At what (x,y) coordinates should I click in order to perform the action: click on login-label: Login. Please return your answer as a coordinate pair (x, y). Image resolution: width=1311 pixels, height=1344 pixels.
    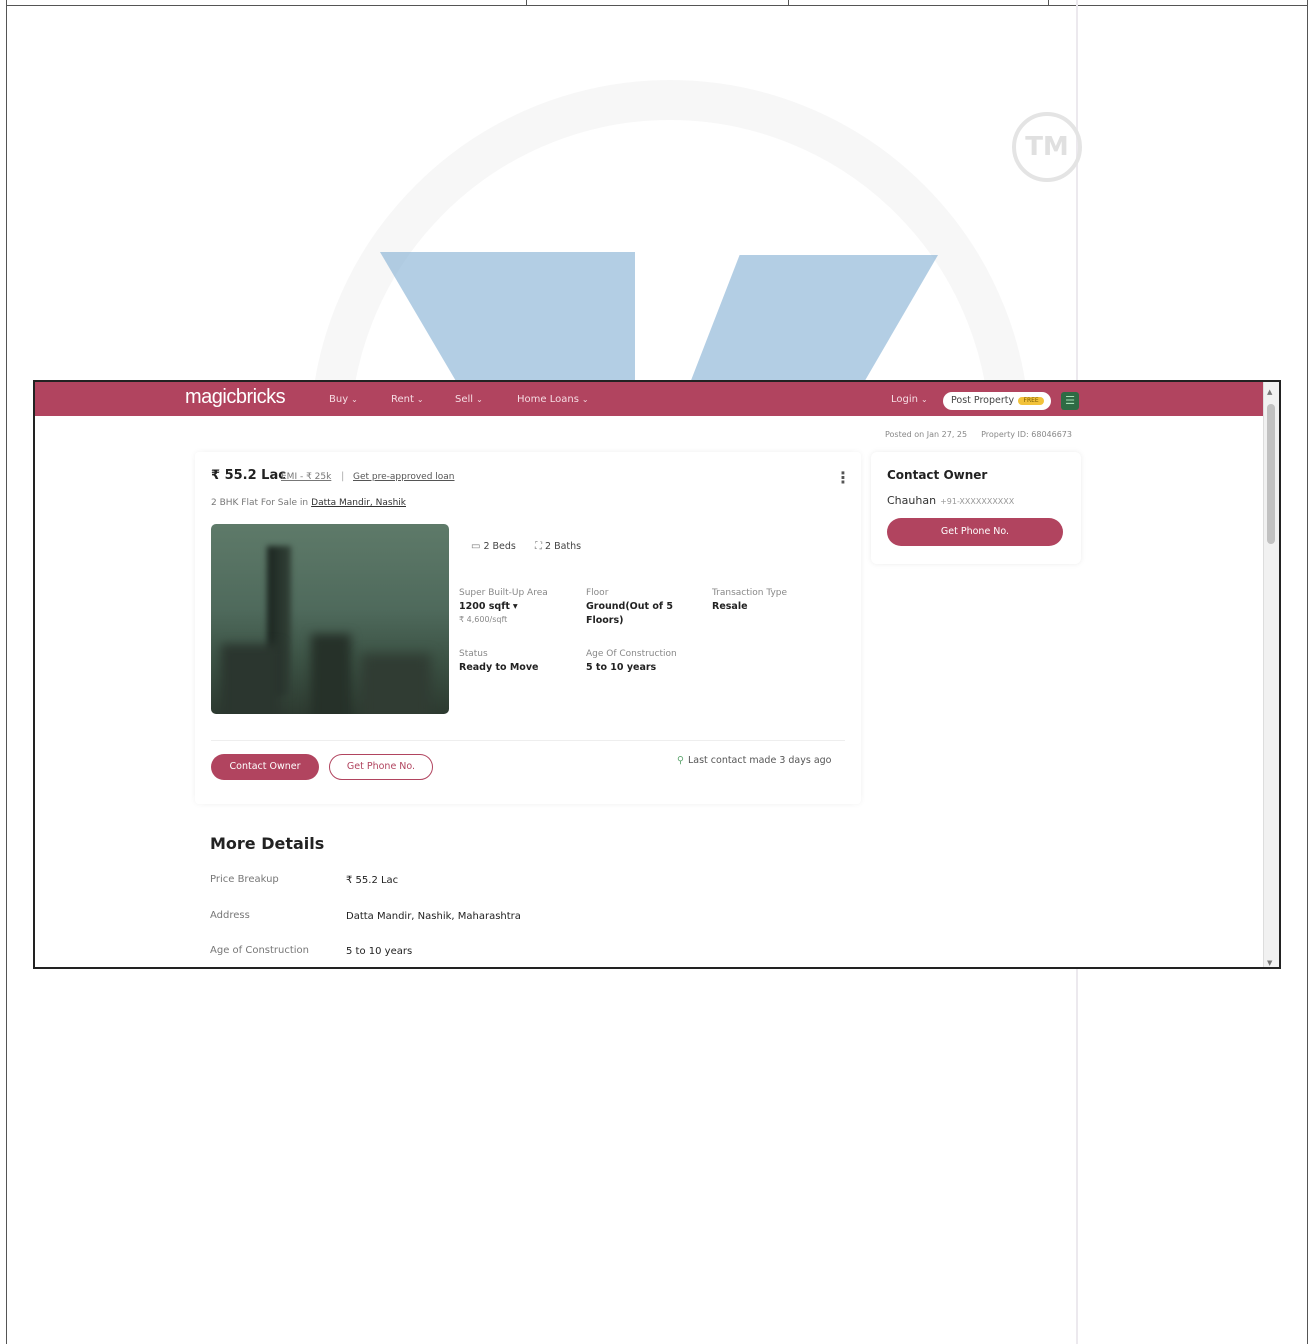
    Looking at the image, I should click on (904, 399).